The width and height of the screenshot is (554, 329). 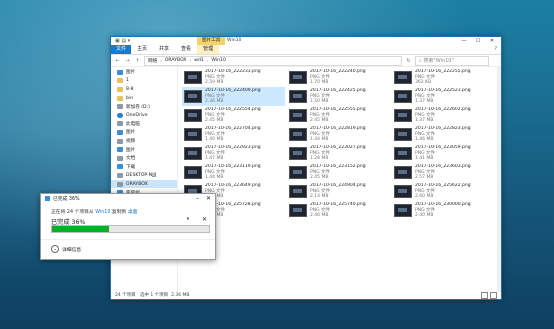 I want to click on dialog-divider, so click(x=128, y=239).